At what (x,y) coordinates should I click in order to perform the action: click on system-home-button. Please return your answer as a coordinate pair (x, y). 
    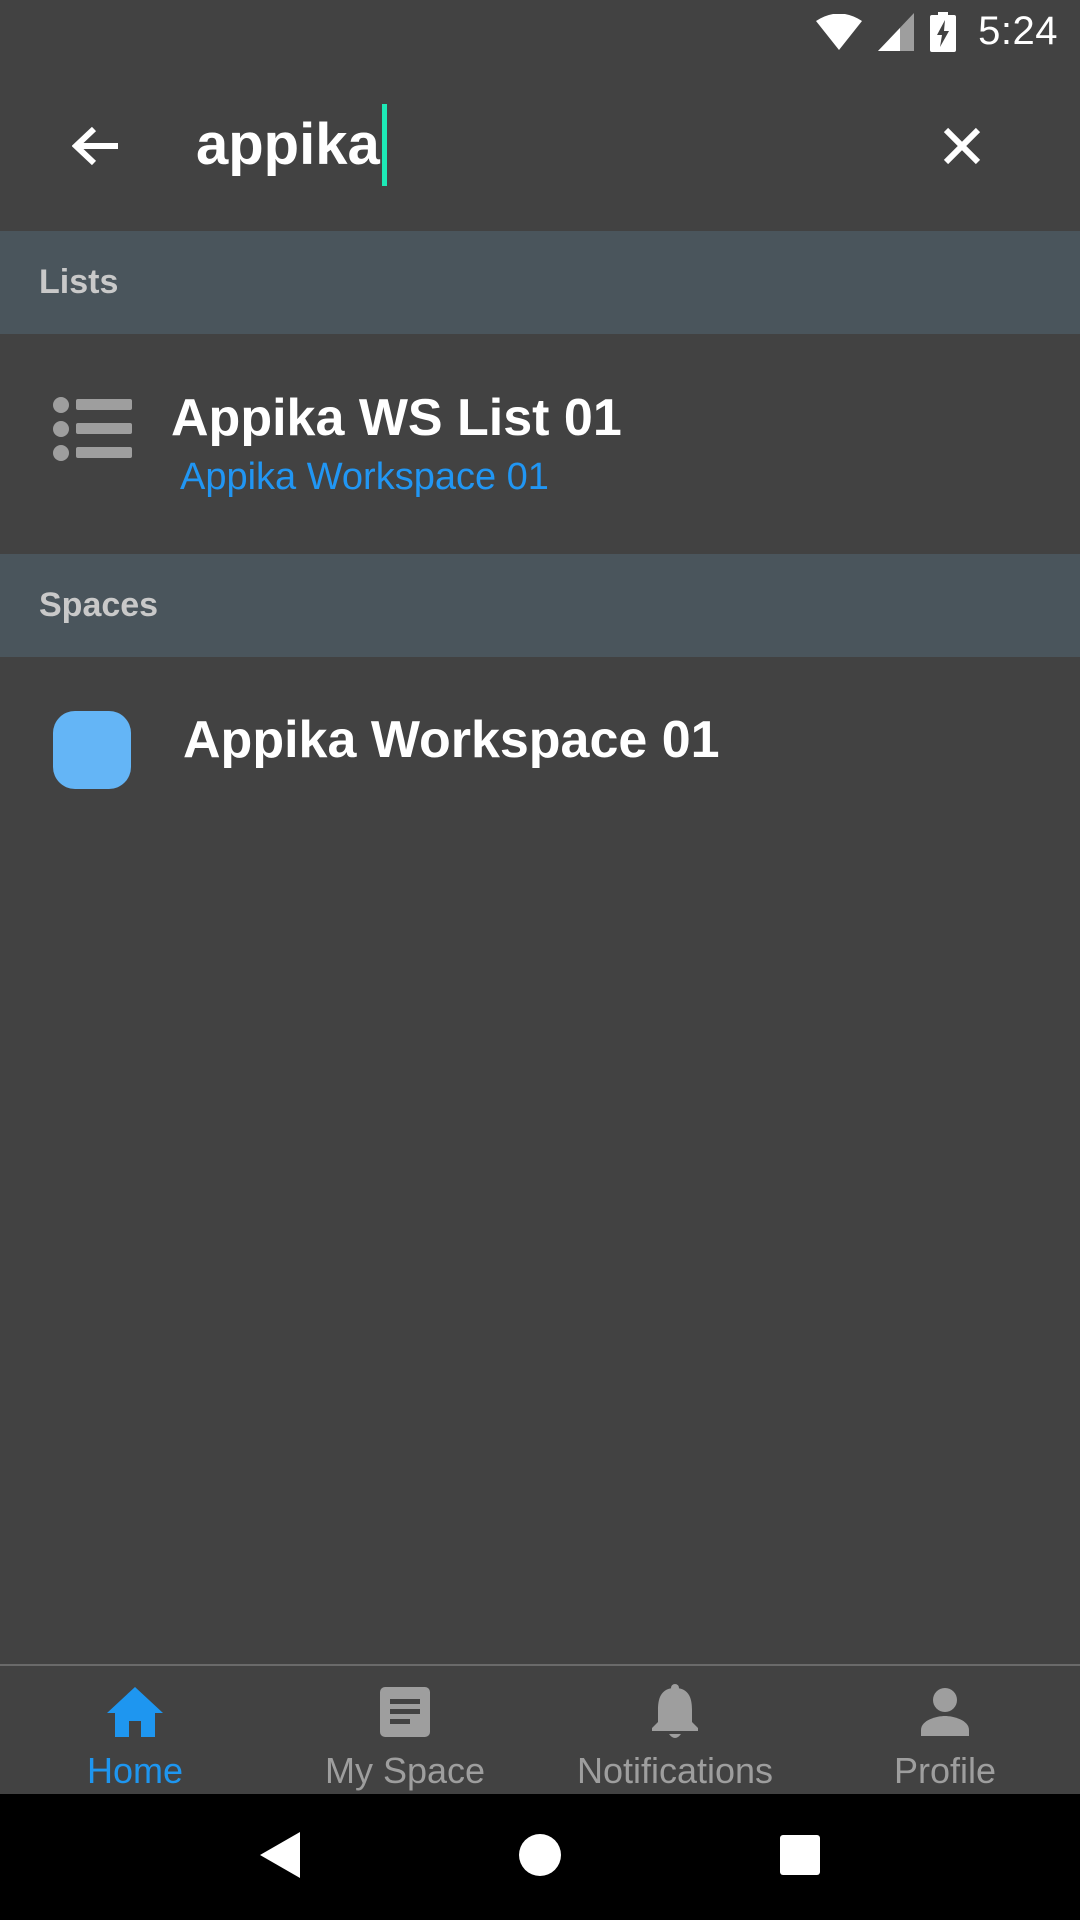
    Looking at the image, I should click on (540, 1857).